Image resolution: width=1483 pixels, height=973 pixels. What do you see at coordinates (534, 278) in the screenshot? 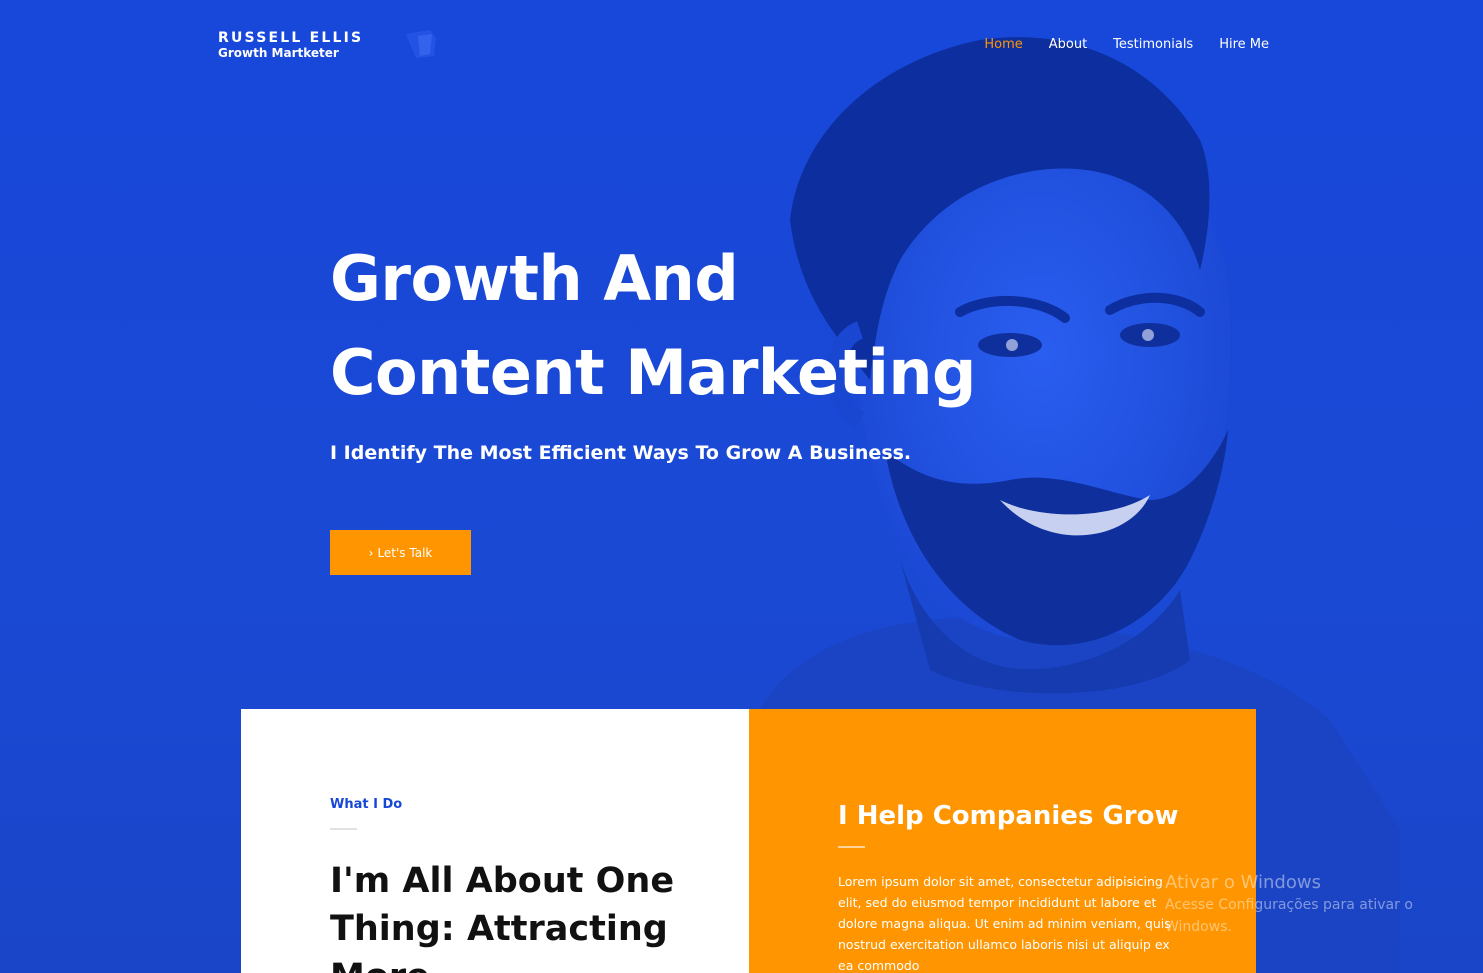
I see `hero-headline-line-1: Growth And` at bounding box center [534, 278].